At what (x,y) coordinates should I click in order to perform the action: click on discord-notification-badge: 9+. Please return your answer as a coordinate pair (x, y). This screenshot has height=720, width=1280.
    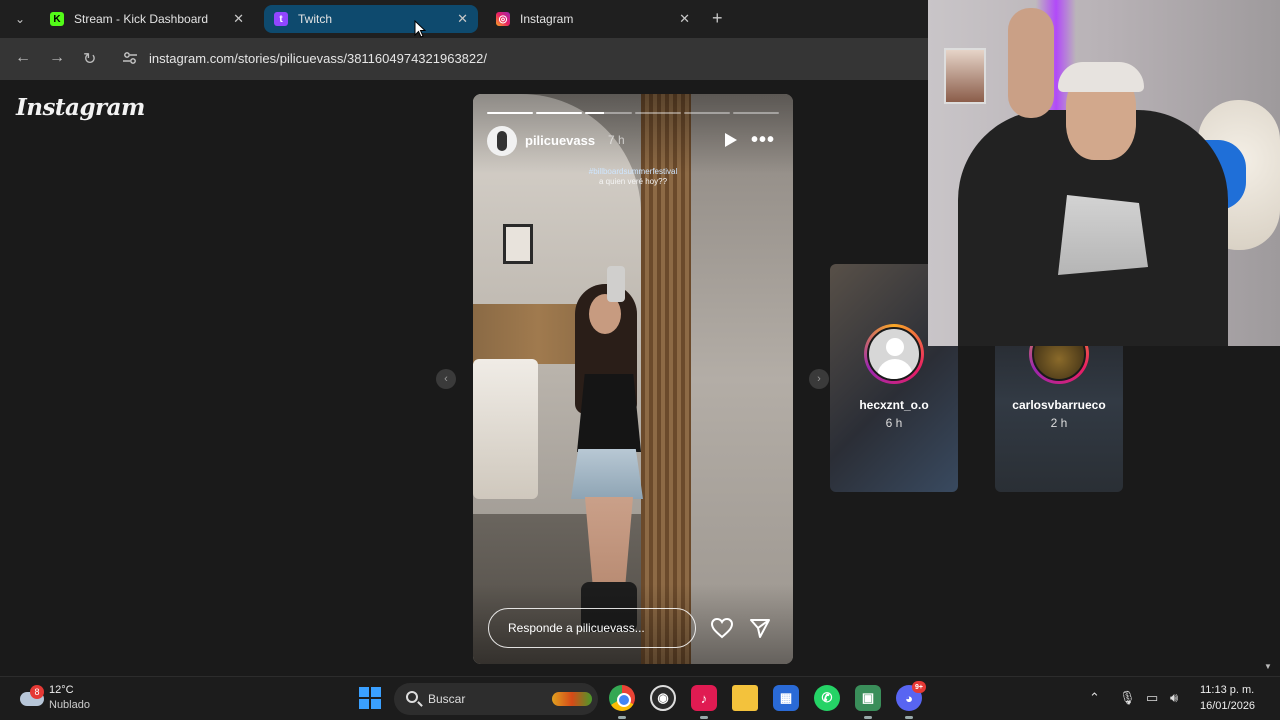
    Looking at the image, I should click on (919, 687).